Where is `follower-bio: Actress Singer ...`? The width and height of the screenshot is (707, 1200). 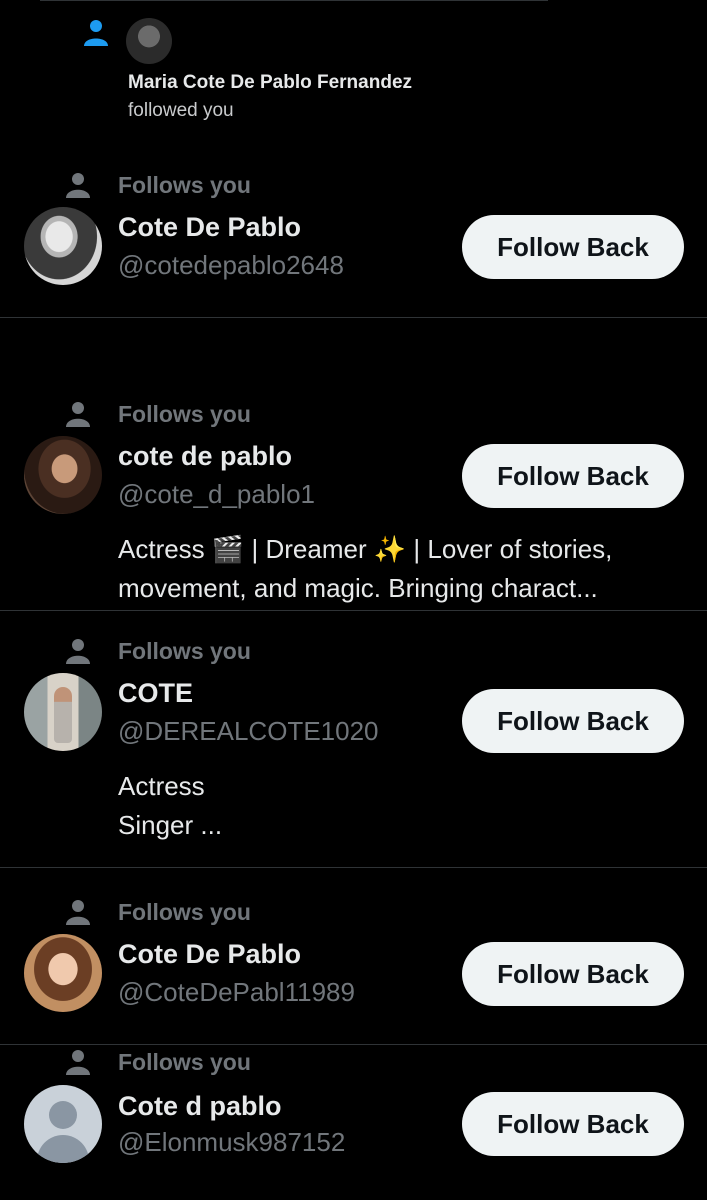 follower-bio: Actress Singer ... is located at coordinates (403, 806).